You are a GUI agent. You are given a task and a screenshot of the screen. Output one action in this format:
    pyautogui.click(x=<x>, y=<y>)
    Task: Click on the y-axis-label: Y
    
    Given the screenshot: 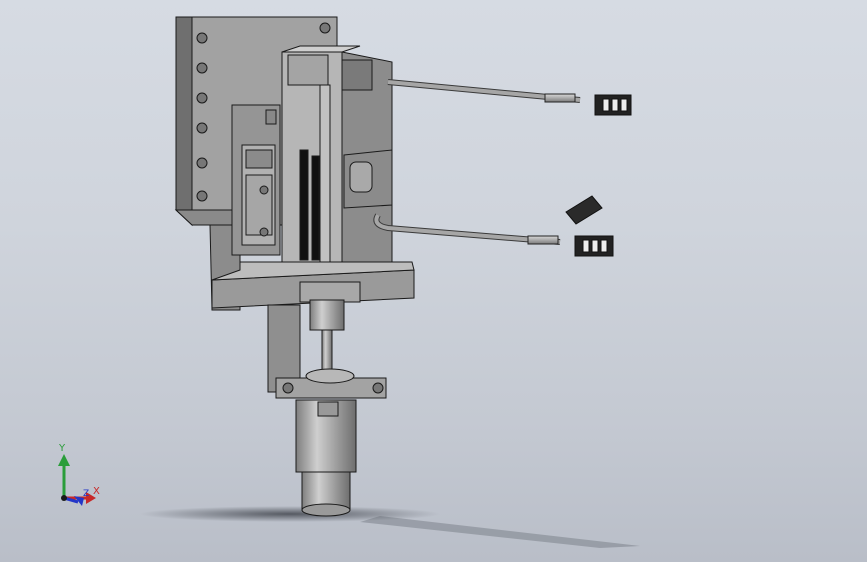 What is the action you would take?
    pyautogui.click(x=62, y=448)
    